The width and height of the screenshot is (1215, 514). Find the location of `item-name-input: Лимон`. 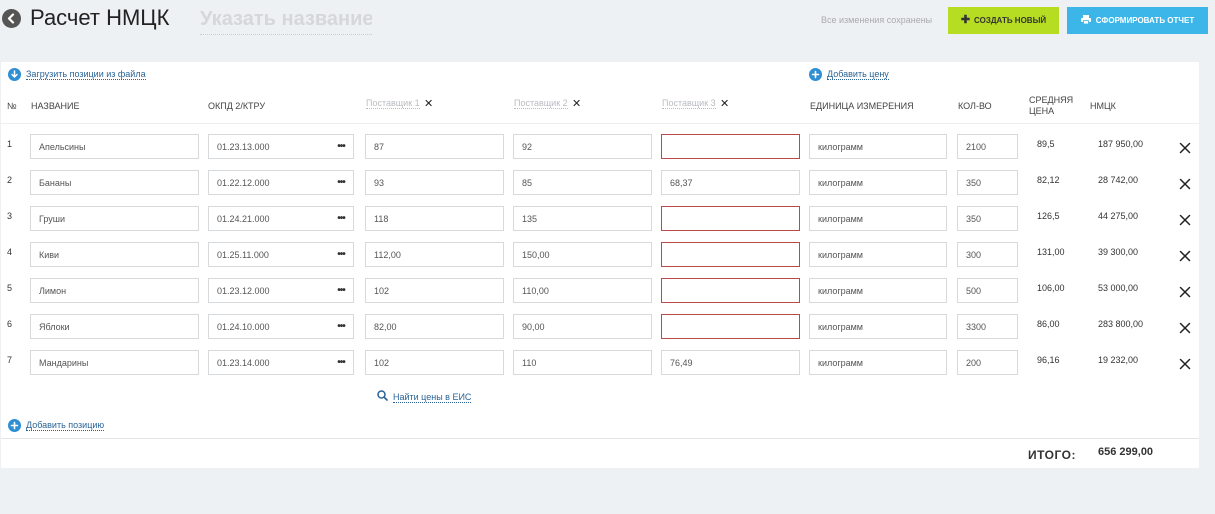

item-name-input: Лимон is located at coordinates (114, 290).